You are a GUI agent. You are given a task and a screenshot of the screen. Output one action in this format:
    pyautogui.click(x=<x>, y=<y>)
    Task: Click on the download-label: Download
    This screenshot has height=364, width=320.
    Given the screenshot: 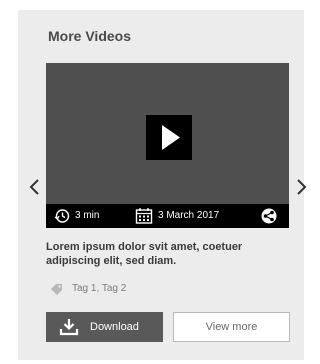 What is the action you would take?
    pyautogui.click(x=114, y=327)
    